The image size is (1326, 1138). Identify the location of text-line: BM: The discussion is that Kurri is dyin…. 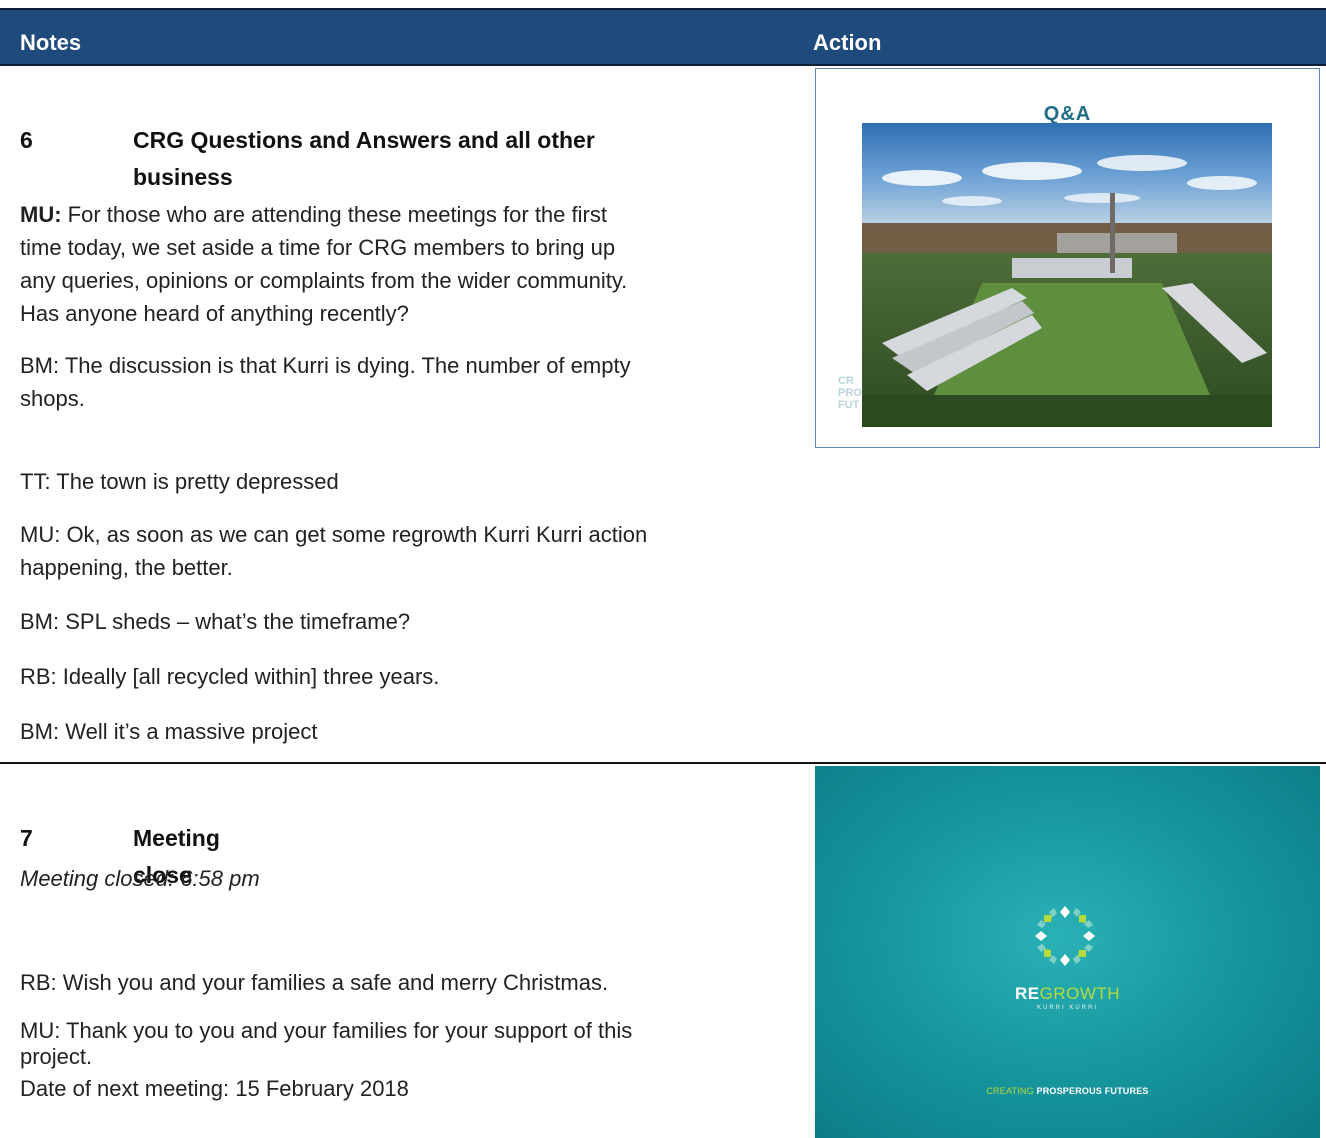
(325, 365).